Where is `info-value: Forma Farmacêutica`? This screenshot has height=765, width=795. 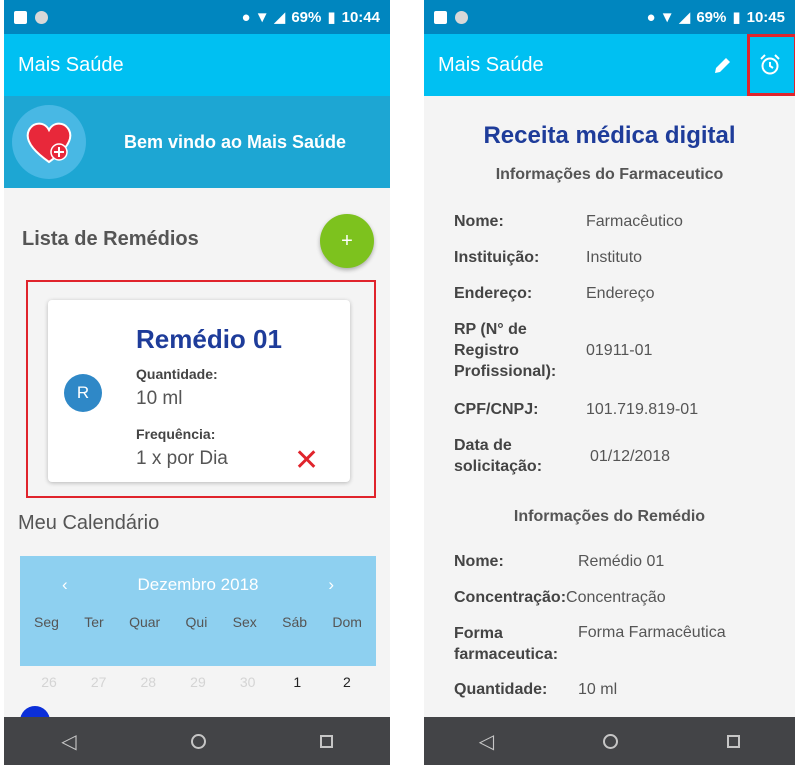 info-value: Forma Farmacêutica is located at coordinates (652, 632).